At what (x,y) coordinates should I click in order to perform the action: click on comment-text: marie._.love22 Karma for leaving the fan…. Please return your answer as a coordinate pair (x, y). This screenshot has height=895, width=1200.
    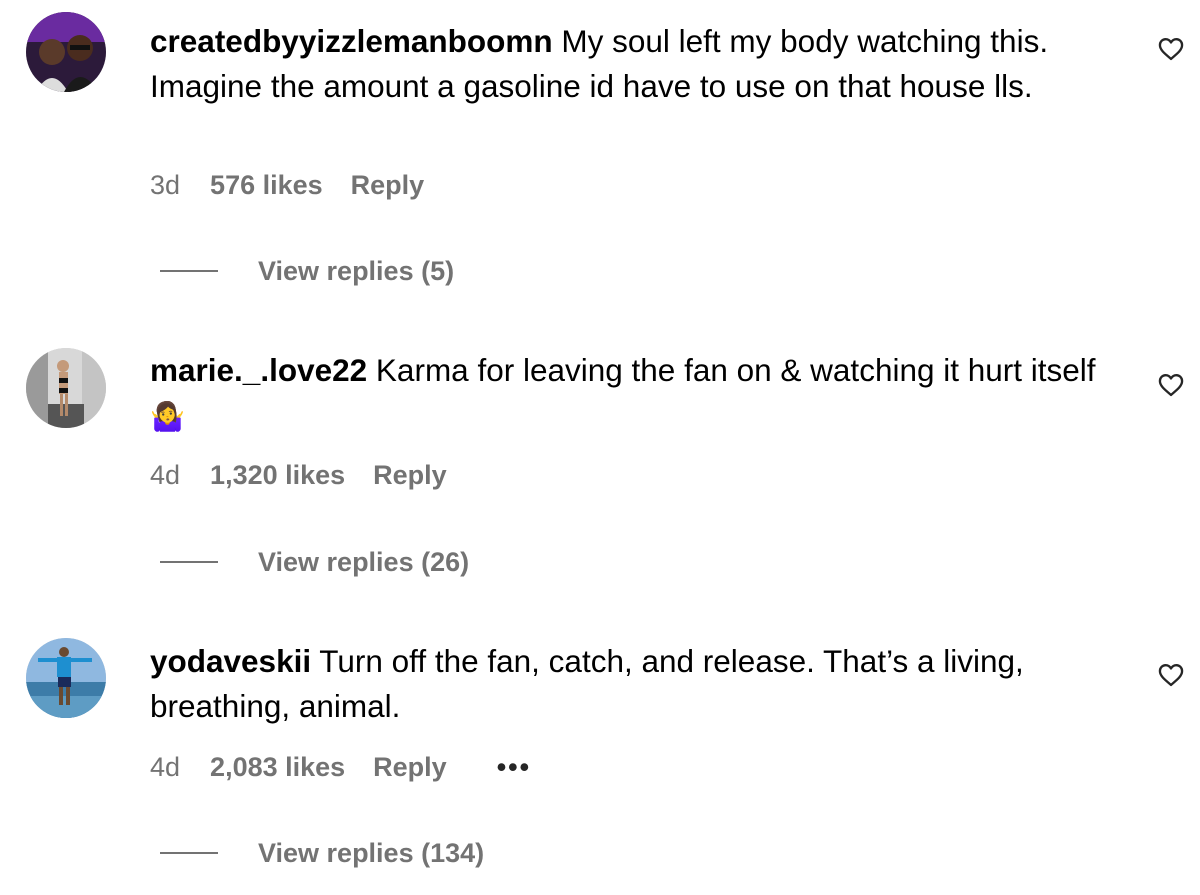
    Looking at the image, I should click on (630, 393).